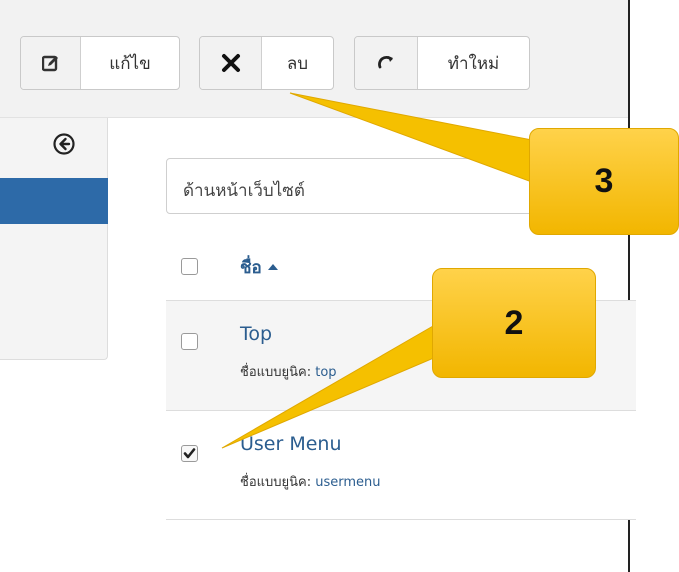 Image resolution: width=679 pixels, height=572 pixels. What do you see at coordinates (514, 323) in the screenshot?
I see `callout-badge-2: 2` at bounding box center [514, 323].